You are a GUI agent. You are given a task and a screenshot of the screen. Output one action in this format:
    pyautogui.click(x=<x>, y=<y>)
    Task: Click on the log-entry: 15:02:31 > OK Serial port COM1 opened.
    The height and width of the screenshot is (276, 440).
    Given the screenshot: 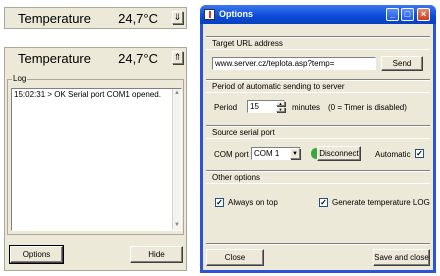 What is the action you would take?
    pyautogui.click(x=87, y=94)
    